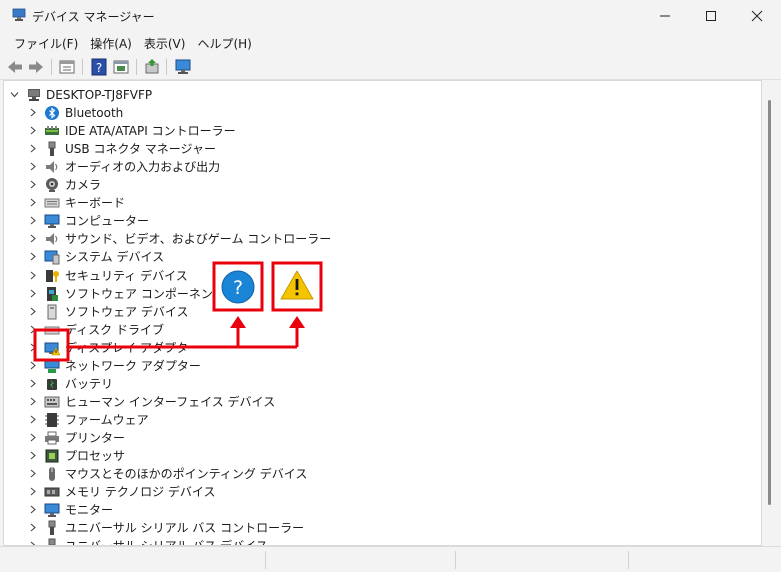 The width and height of the screenshot is (781, 572). What do you see at coordinates (382, 402) in the screenshot?
I see `tree-item: ヒューマン インターフェイス デバイス` at bounding box center [382, 402].